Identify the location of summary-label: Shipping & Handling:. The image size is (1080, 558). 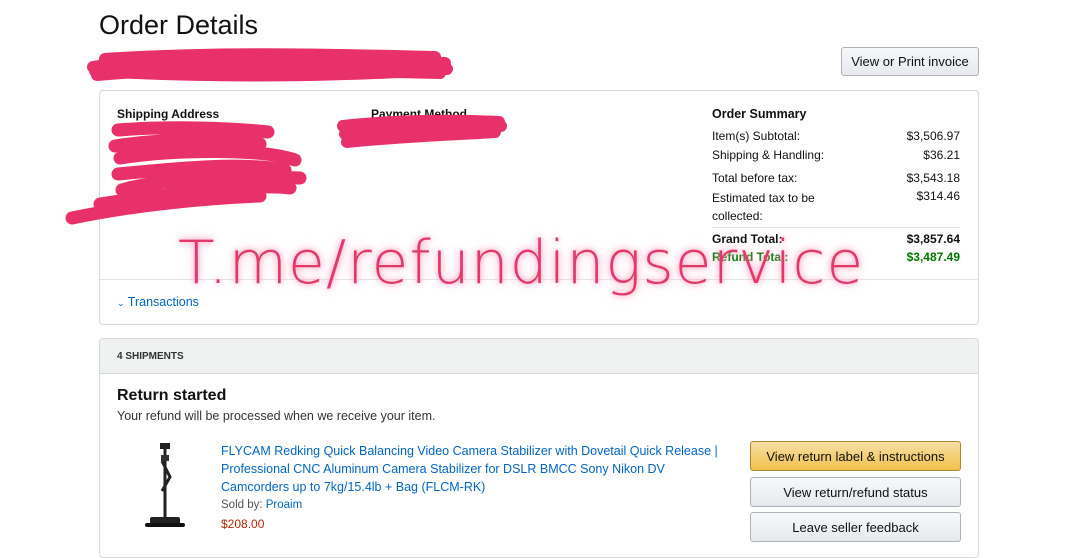
(768, 155).